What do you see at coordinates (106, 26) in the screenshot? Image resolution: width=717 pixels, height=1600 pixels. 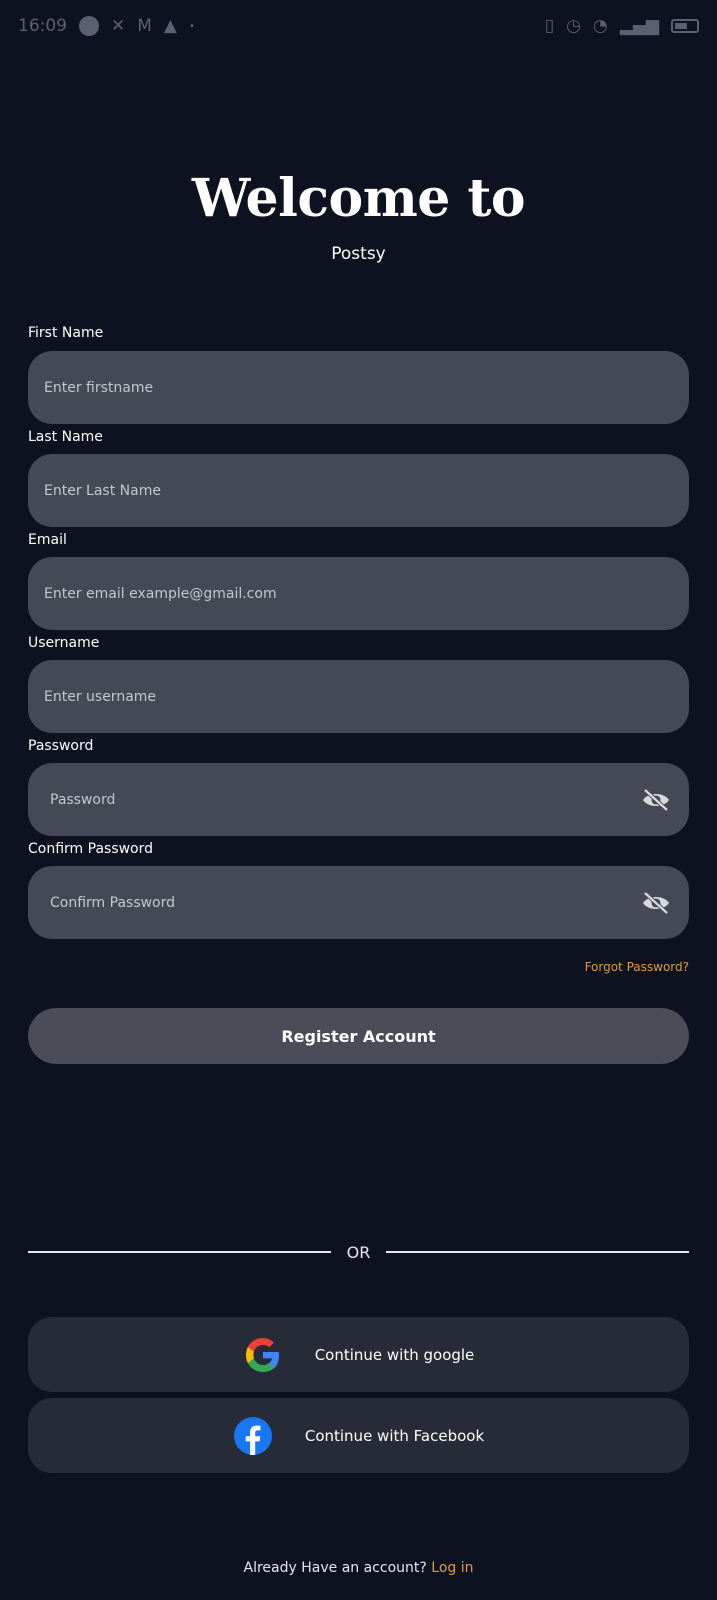 I see `status-left: 16:09 ✕ M ▲ •` at bounding box center [106, 26].